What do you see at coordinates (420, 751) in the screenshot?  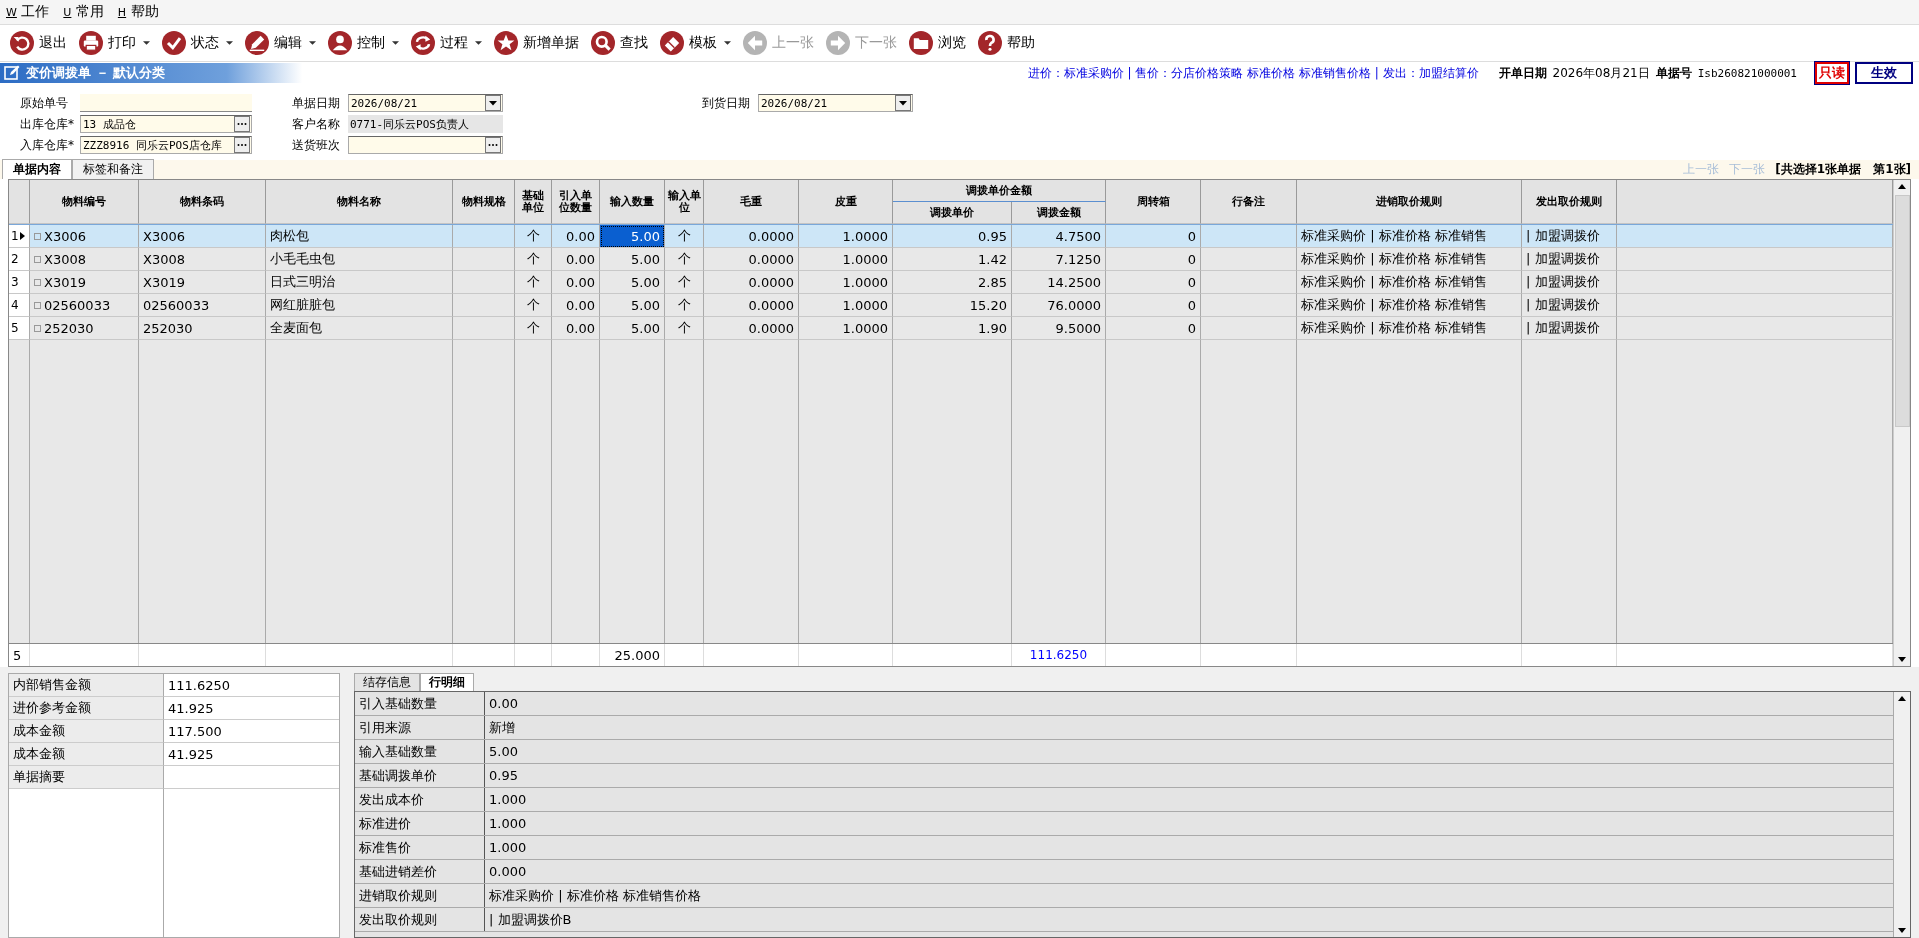 I see `detail-label: 输入基础数量` at bounding box center [420, 751].